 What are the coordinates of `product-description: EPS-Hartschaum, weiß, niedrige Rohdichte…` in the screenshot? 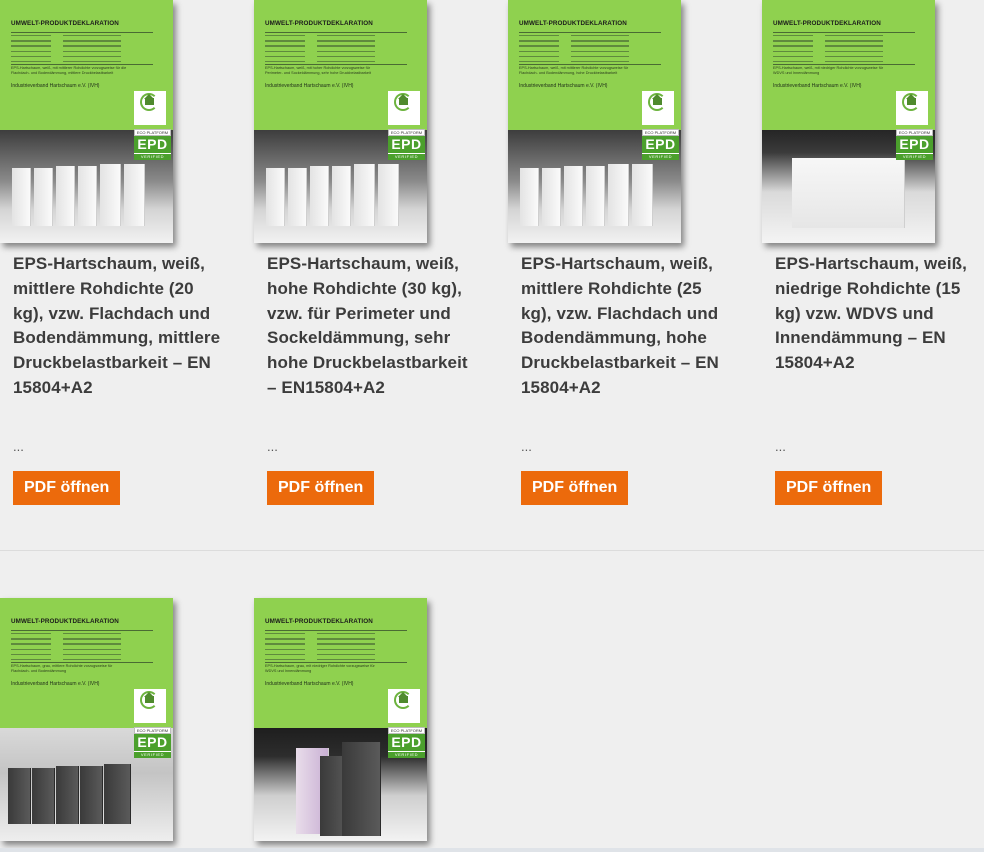 It's located at (871, 313).